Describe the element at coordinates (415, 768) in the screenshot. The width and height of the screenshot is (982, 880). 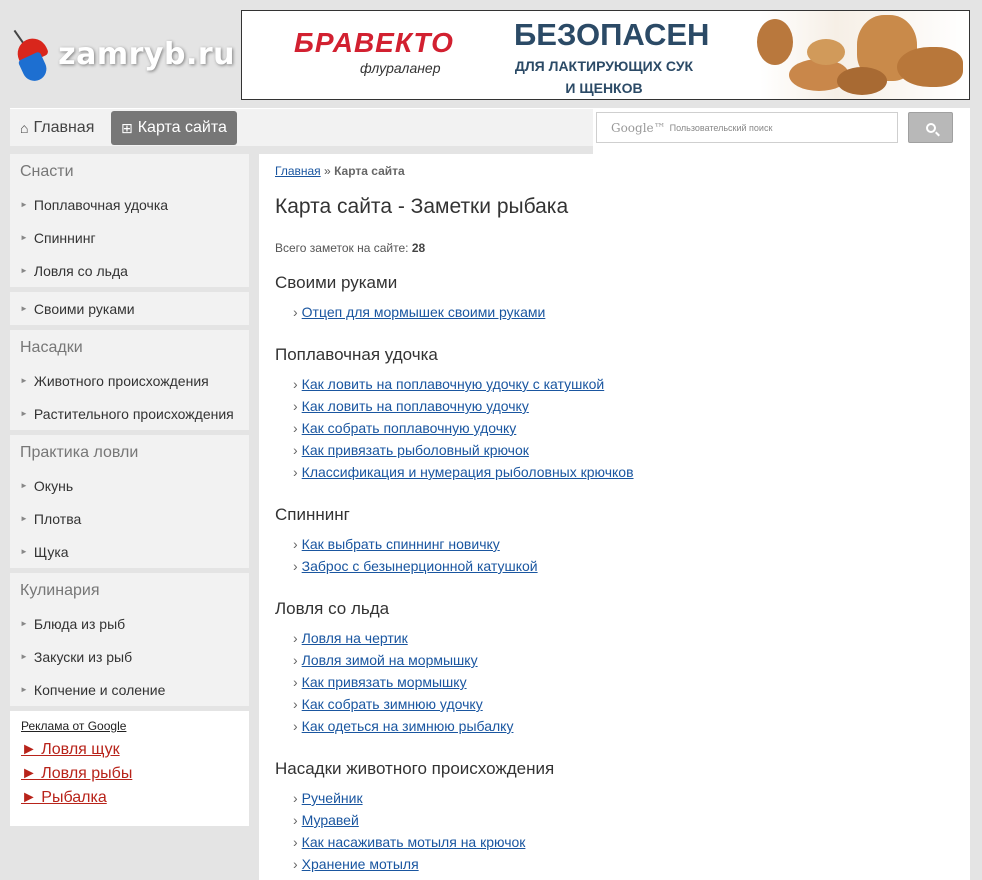
I see `section-title: Насадки животного происхождения` at that location.